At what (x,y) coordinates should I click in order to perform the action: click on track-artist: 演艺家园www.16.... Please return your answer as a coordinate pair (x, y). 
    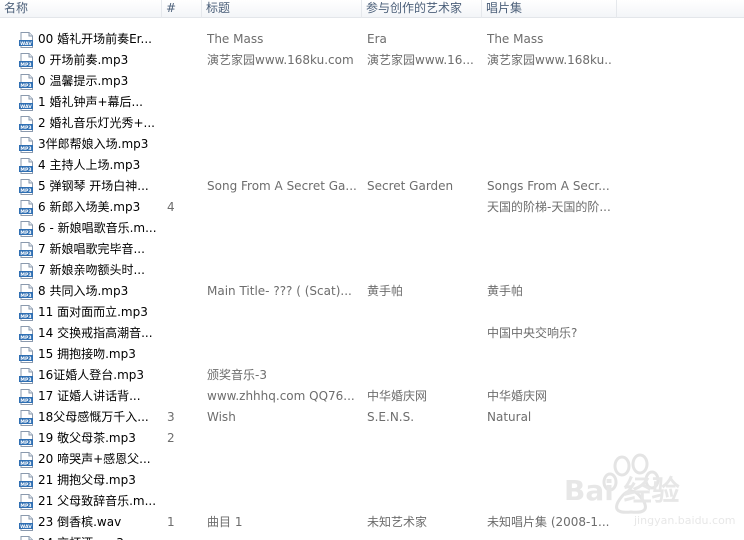
    Looking at the image, I should click on (420, 60).